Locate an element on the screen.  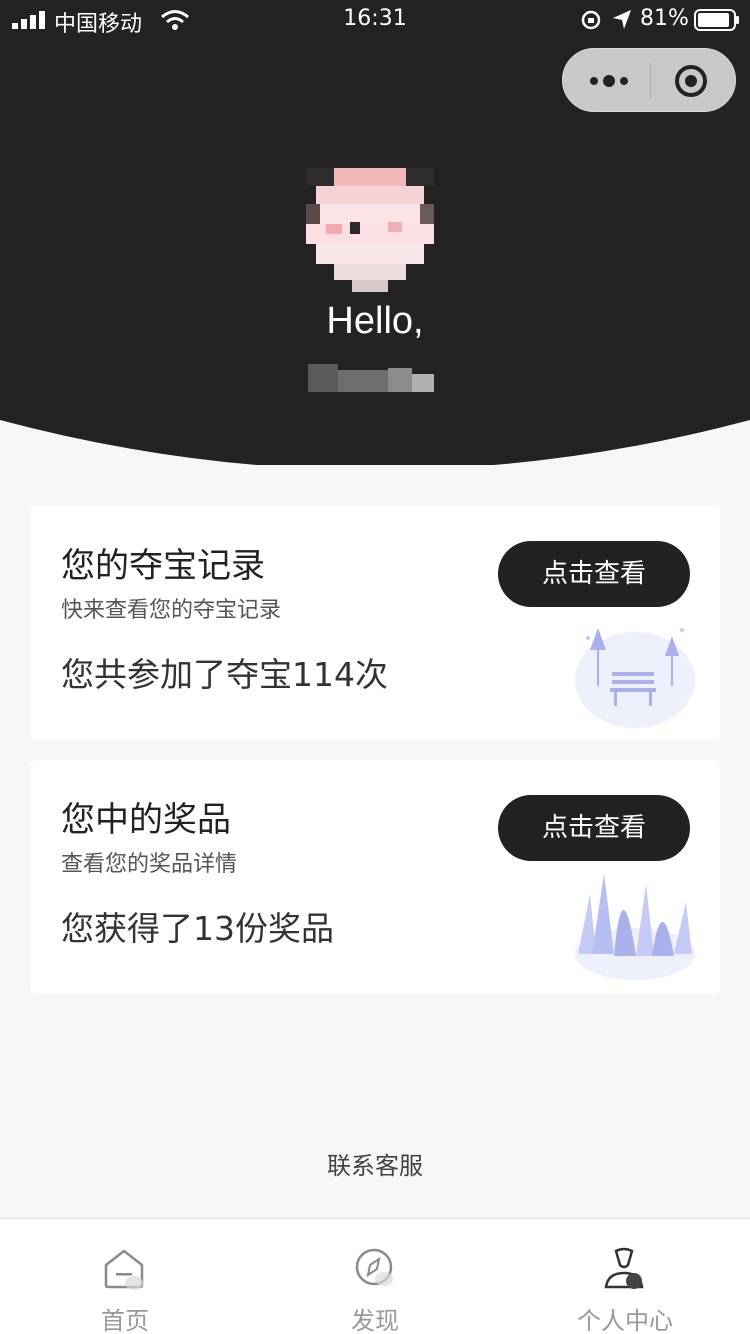
tab-discover: 发现 is located at coordinates (375, 1276).